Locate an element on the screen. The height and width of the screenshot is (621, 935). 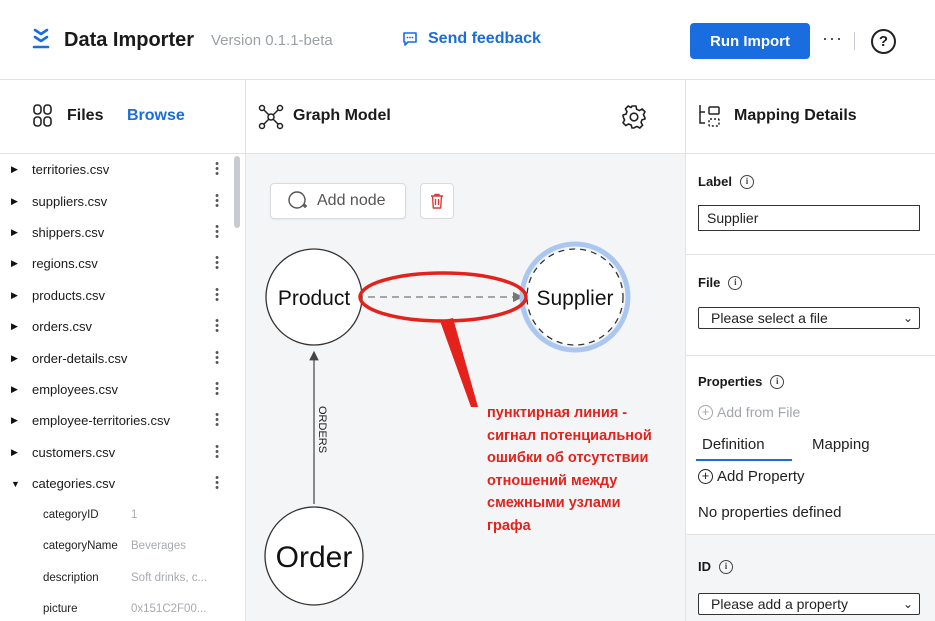
file-item: ▶ employee-territories.csv • • • is located at coordinates (116, 420).